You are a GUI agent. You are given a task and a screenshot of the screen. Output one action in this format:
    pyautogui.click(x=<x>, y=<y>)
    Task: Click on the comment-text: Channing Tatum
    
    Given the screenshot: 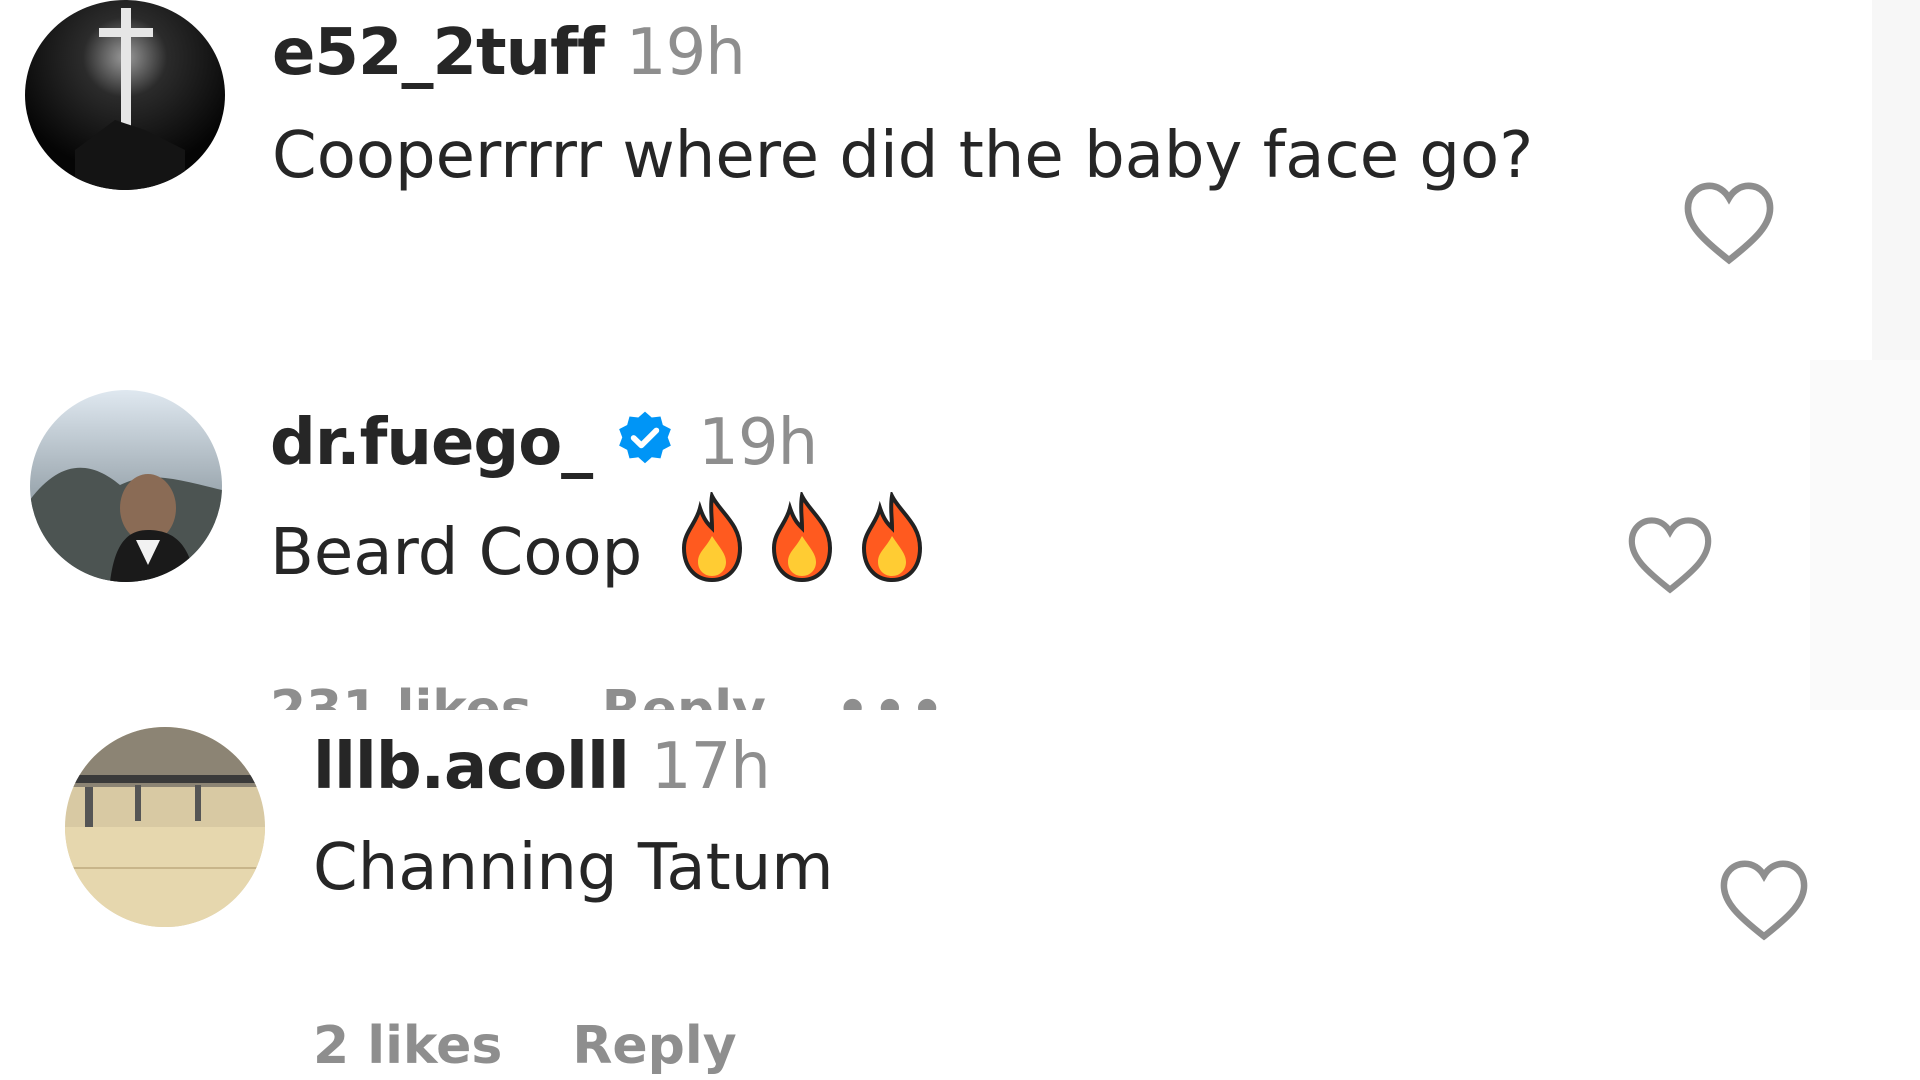 What is the action you would take?
    pyautogui.click(x=573, y=868)
    